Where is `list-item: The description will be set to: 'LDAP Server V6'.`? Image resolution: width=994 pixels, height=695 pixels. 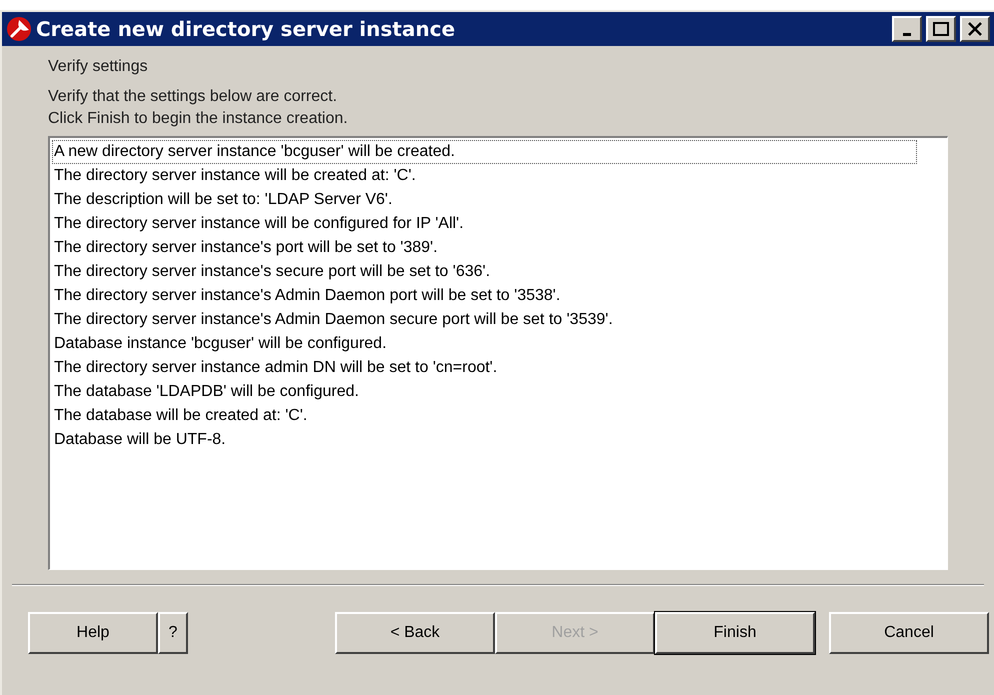 list-item: The description will be set to: 'LDAP Server V6'. is located at coordinates (484, 200).